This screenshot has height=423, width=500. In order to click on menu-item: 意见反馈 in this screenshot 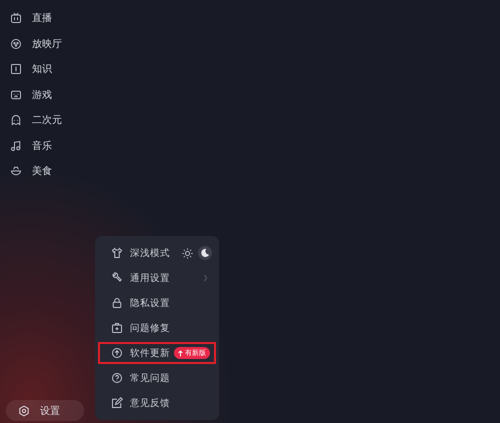, I will do `click(157, 403)`.